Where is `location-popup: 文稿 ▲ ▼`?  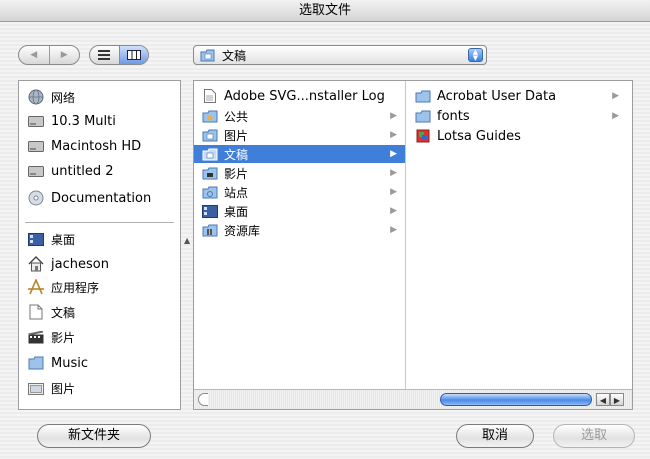
location-popup: 文稿 ▲ ▼ is located at coordinates (340, 55).